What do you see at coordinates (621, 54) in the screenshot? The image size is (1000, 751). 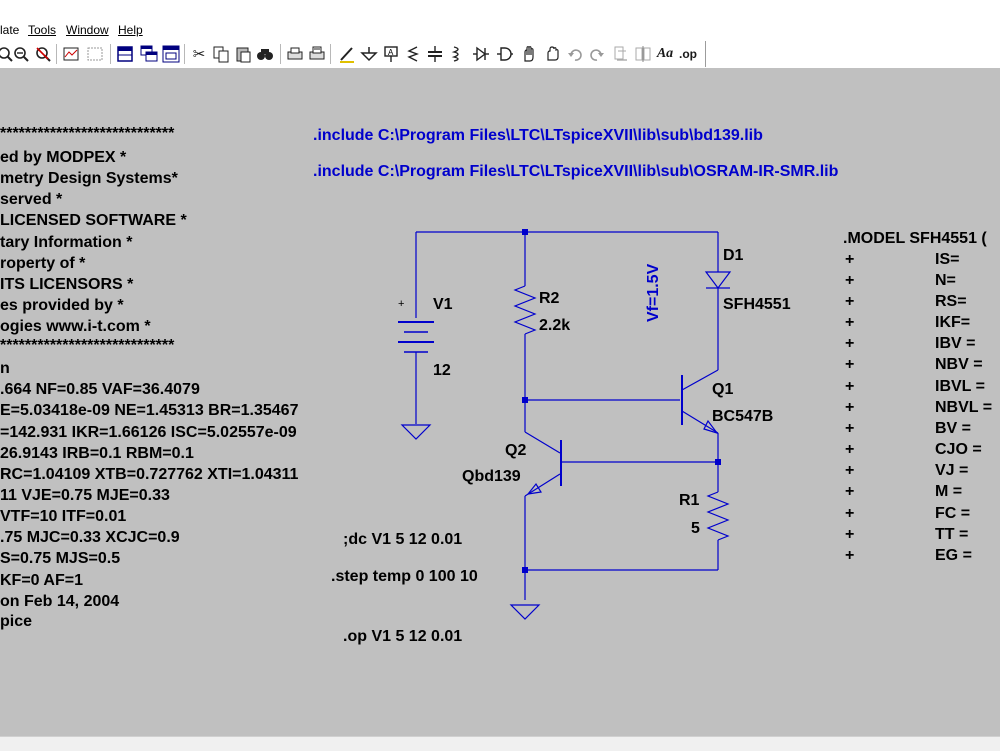 I see `rotate-icon` at bounding box center [621, 54].